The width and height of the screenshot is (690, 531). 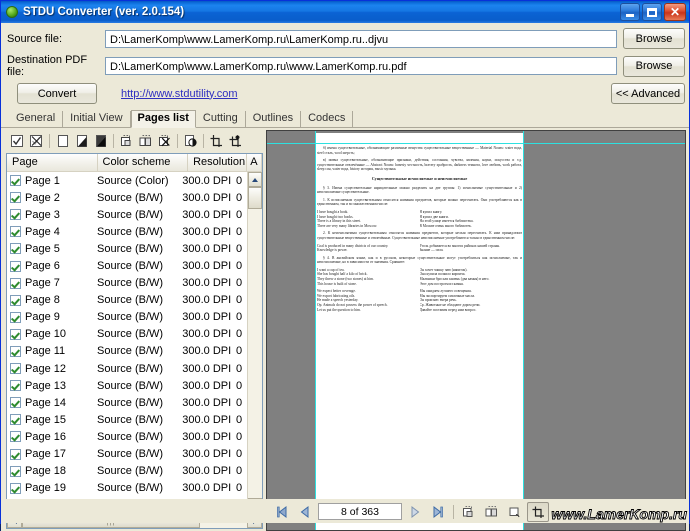 What do you see at coordinates (345, 12) in the screenshot?
I see `title-bar: STDU Converter (ver. 2.0.154) ✕` at bounding box center [345, 12].